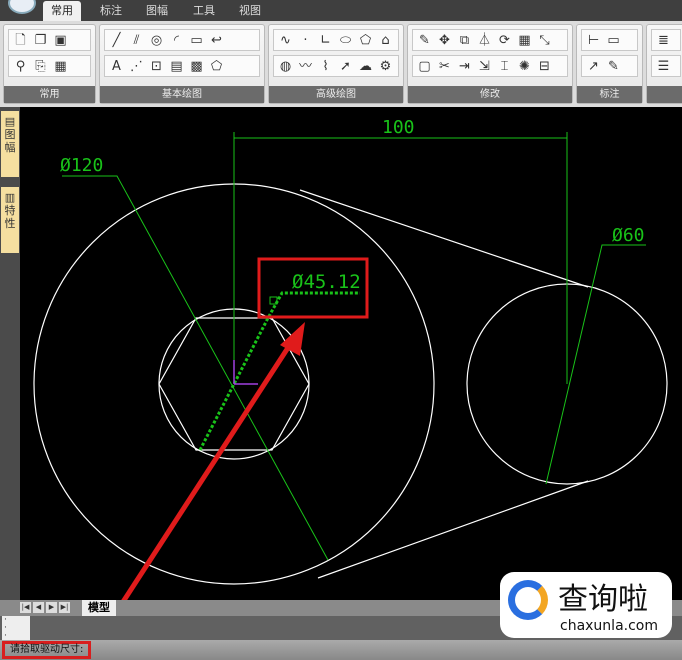 The height and width of the screenshot is (660, 682). I want to click on dim-text-hole: Ø45.12, so click(326, 282).